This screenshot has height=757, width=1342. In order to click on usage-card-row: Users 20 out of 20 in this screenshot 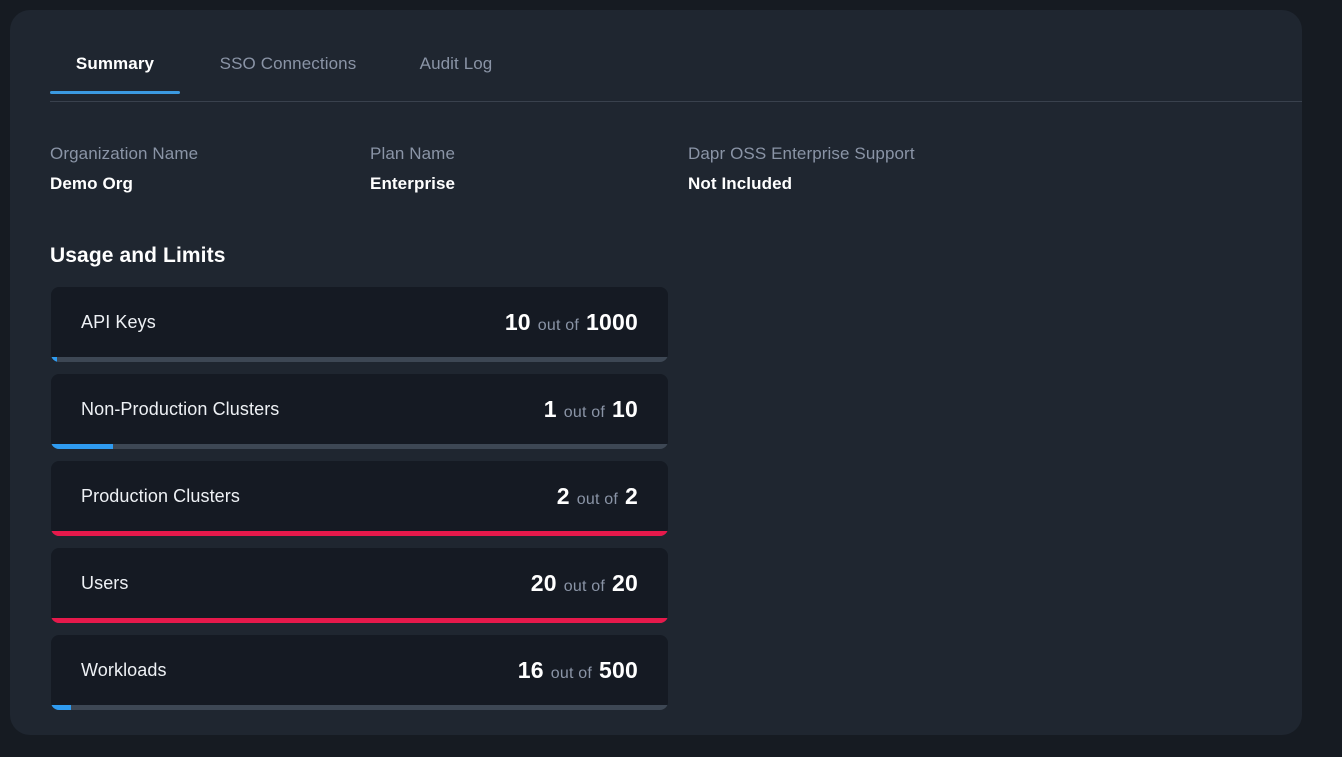, I will do `click(359, 583)`.